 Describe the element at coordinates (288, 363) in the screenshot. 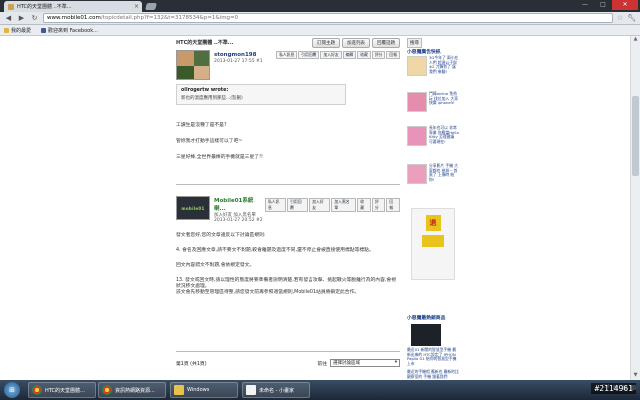

I see `pagination: 第1頁 (共1頁) 前往 選擇討論區域 ▾` at that location.